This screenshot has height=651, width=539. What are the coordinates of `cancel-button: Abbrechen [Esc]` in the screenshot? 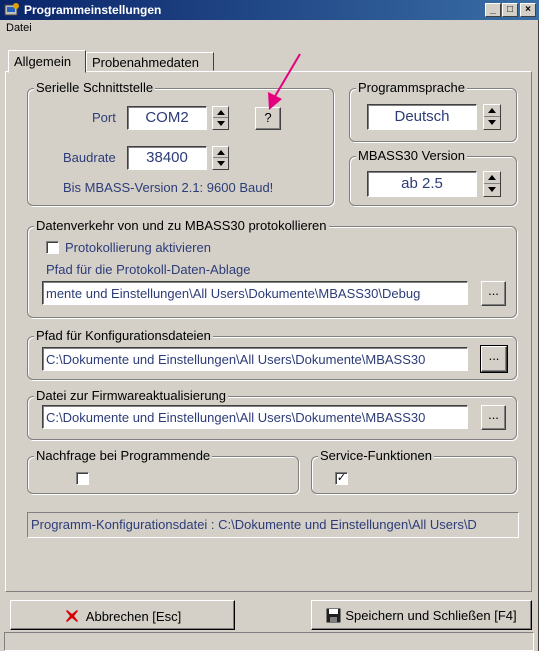 It's located at (122, 615).